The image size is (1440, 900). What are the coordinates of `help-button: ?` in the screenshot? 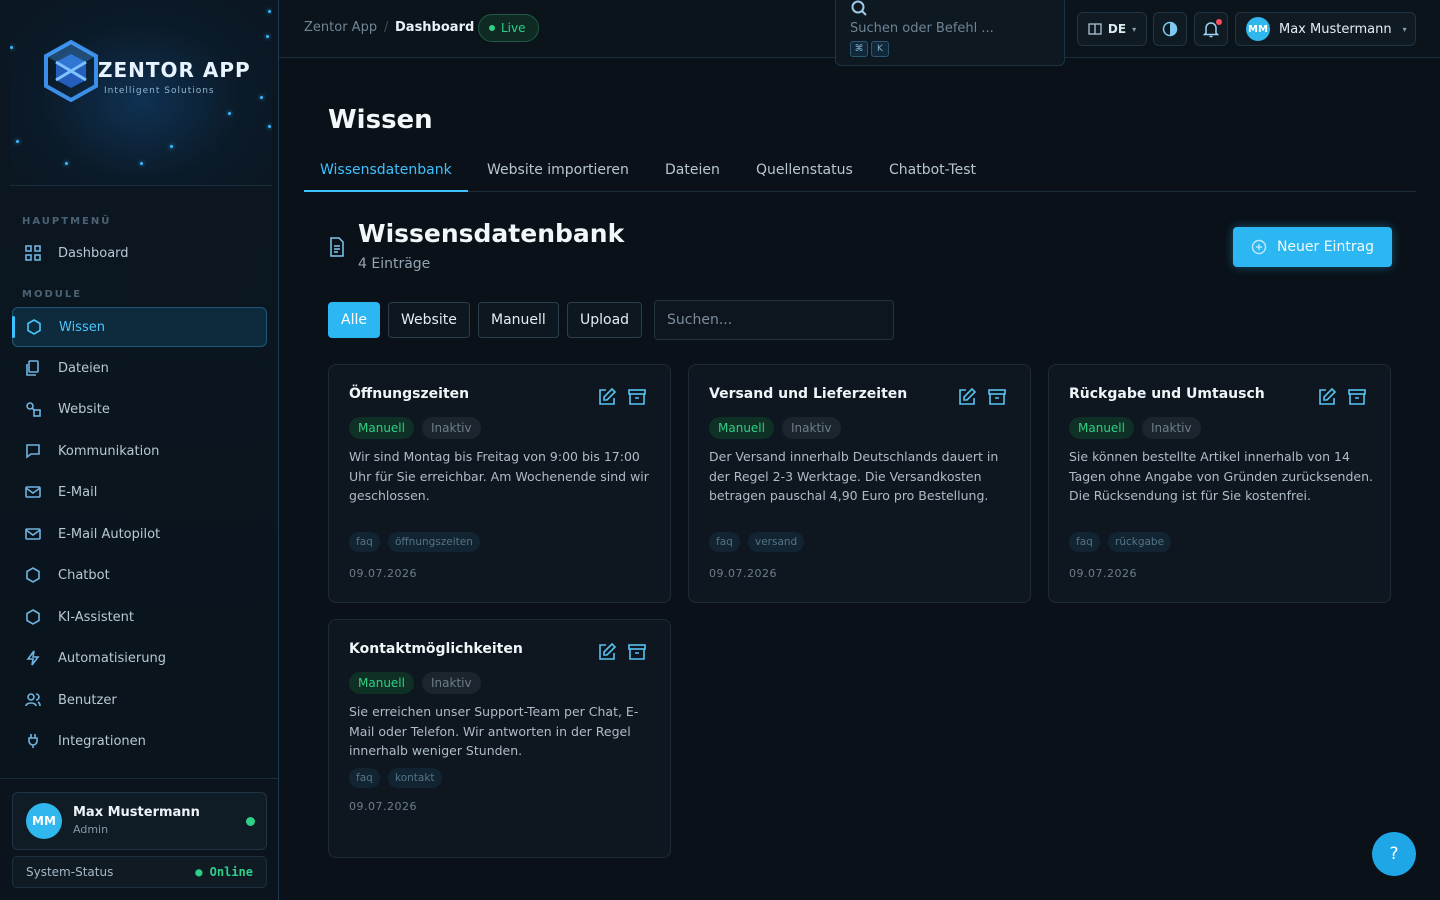 It's located at (1394, 854).